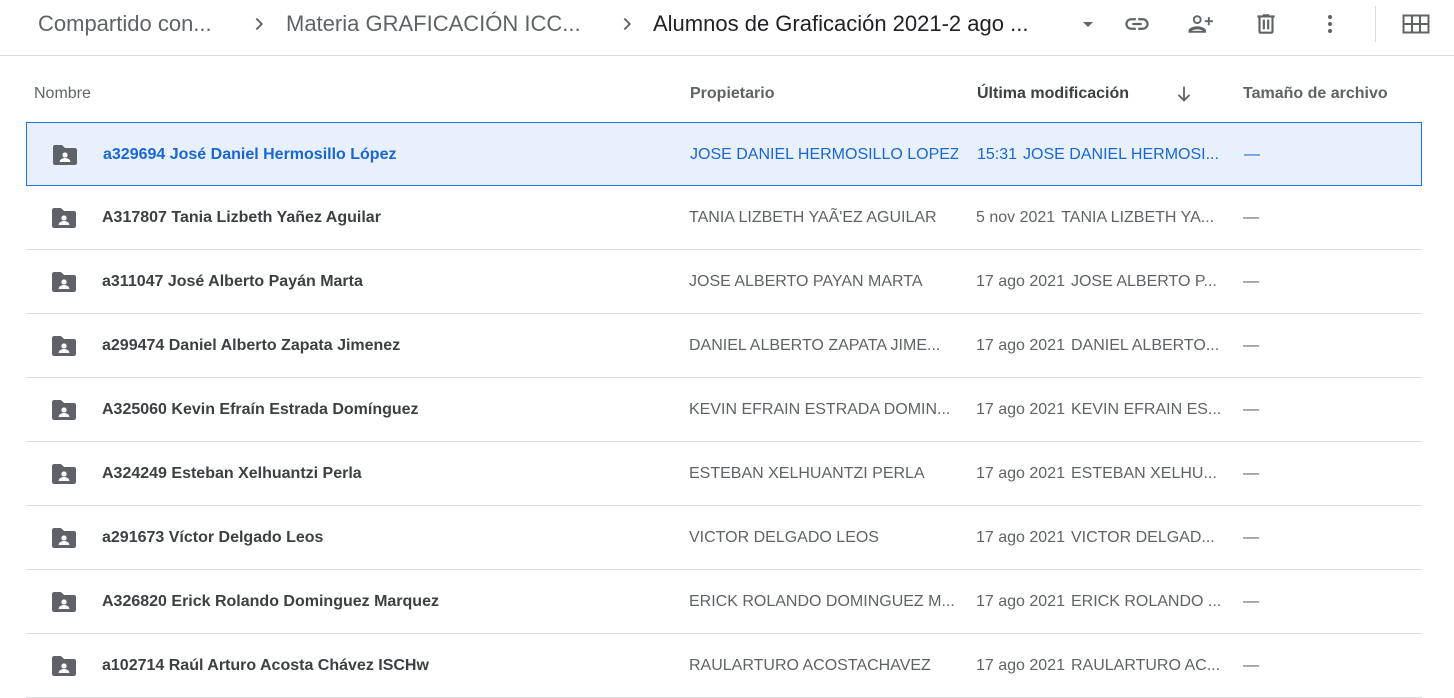 Image resolution: width=1454 pixels, height=698 pixels. What do you see at coordinates (1315, 94) in the screenshot?
I see `column-header-file-size: Tamaño de archivo` at bounding box center [1315, 94].